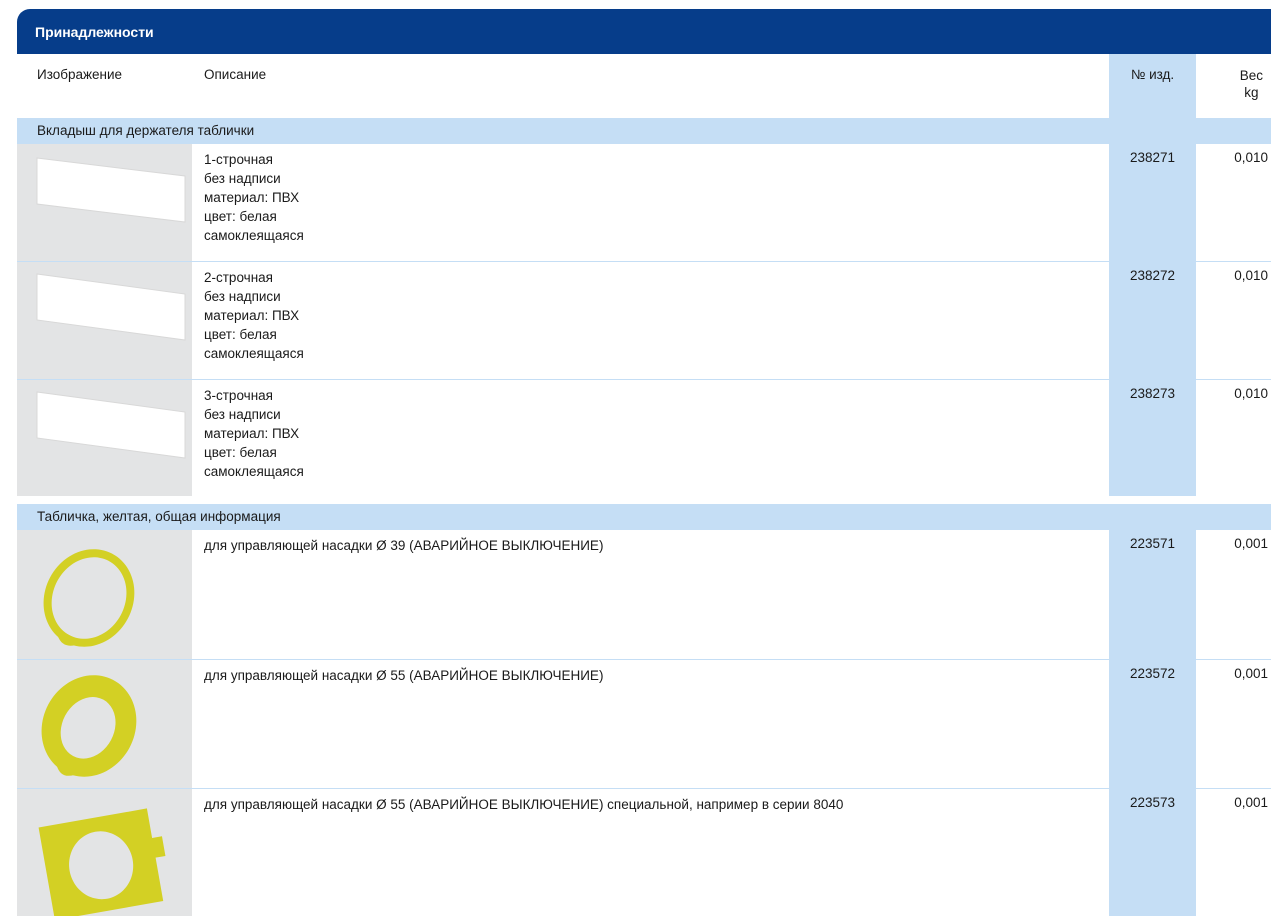  What do you see at coordinates (1152, 543) in the screenshot?
I see `part-number: 223571` at bounding box center [1152, 543].